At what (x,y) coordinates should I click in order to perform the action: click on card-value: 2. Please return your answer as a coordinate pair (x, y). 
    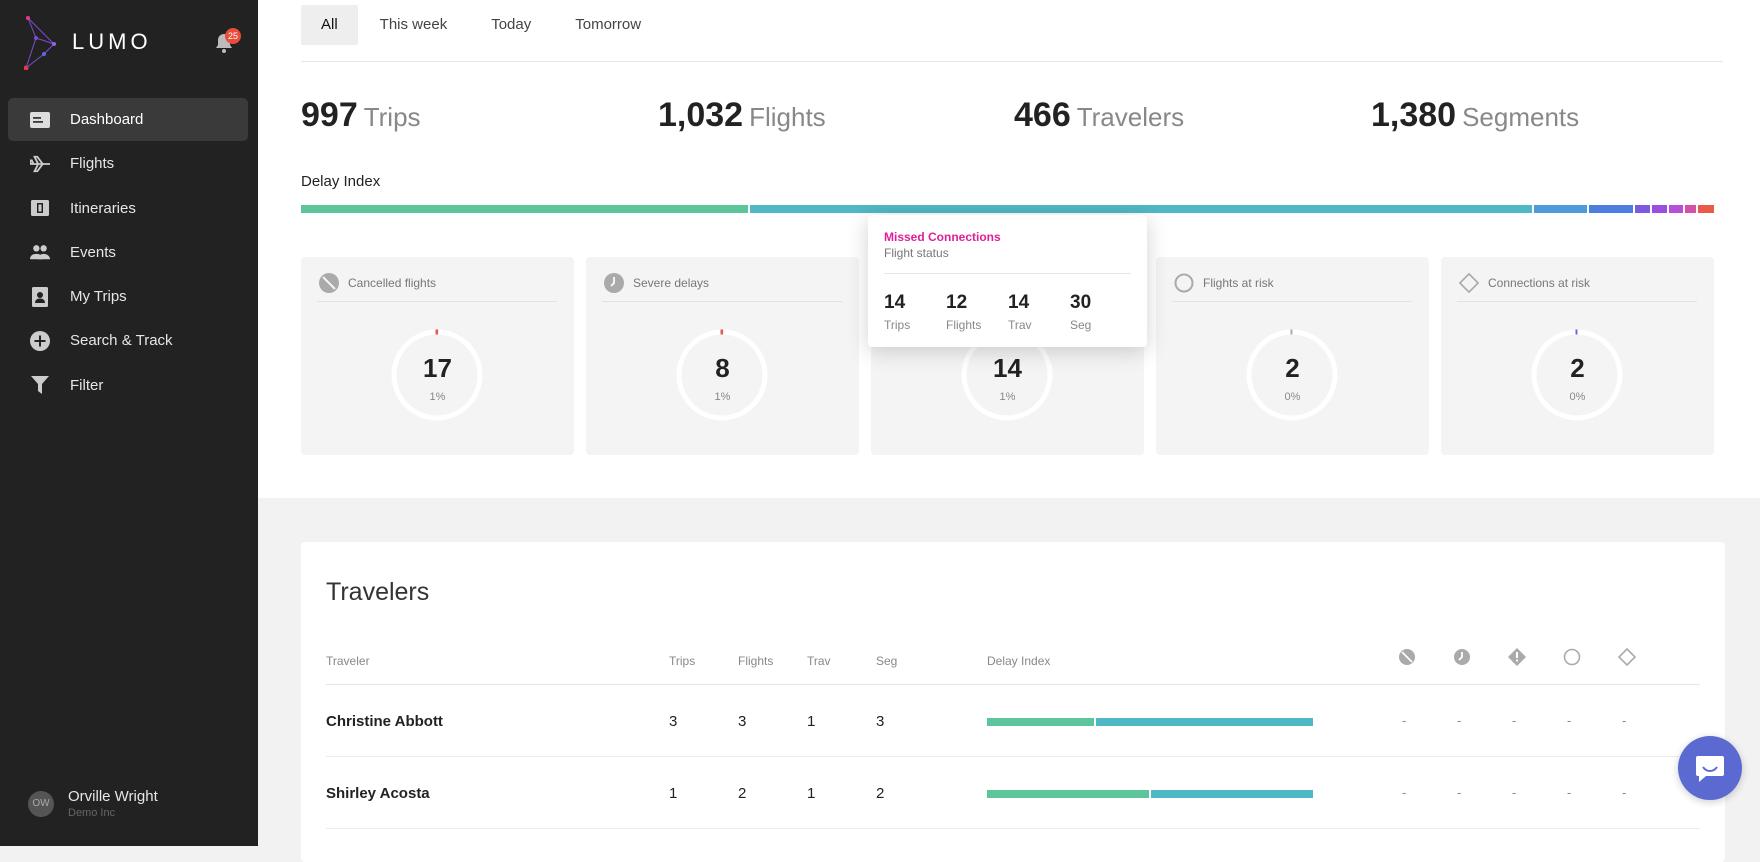
    Looking at the image, I should click on (1292, 368).